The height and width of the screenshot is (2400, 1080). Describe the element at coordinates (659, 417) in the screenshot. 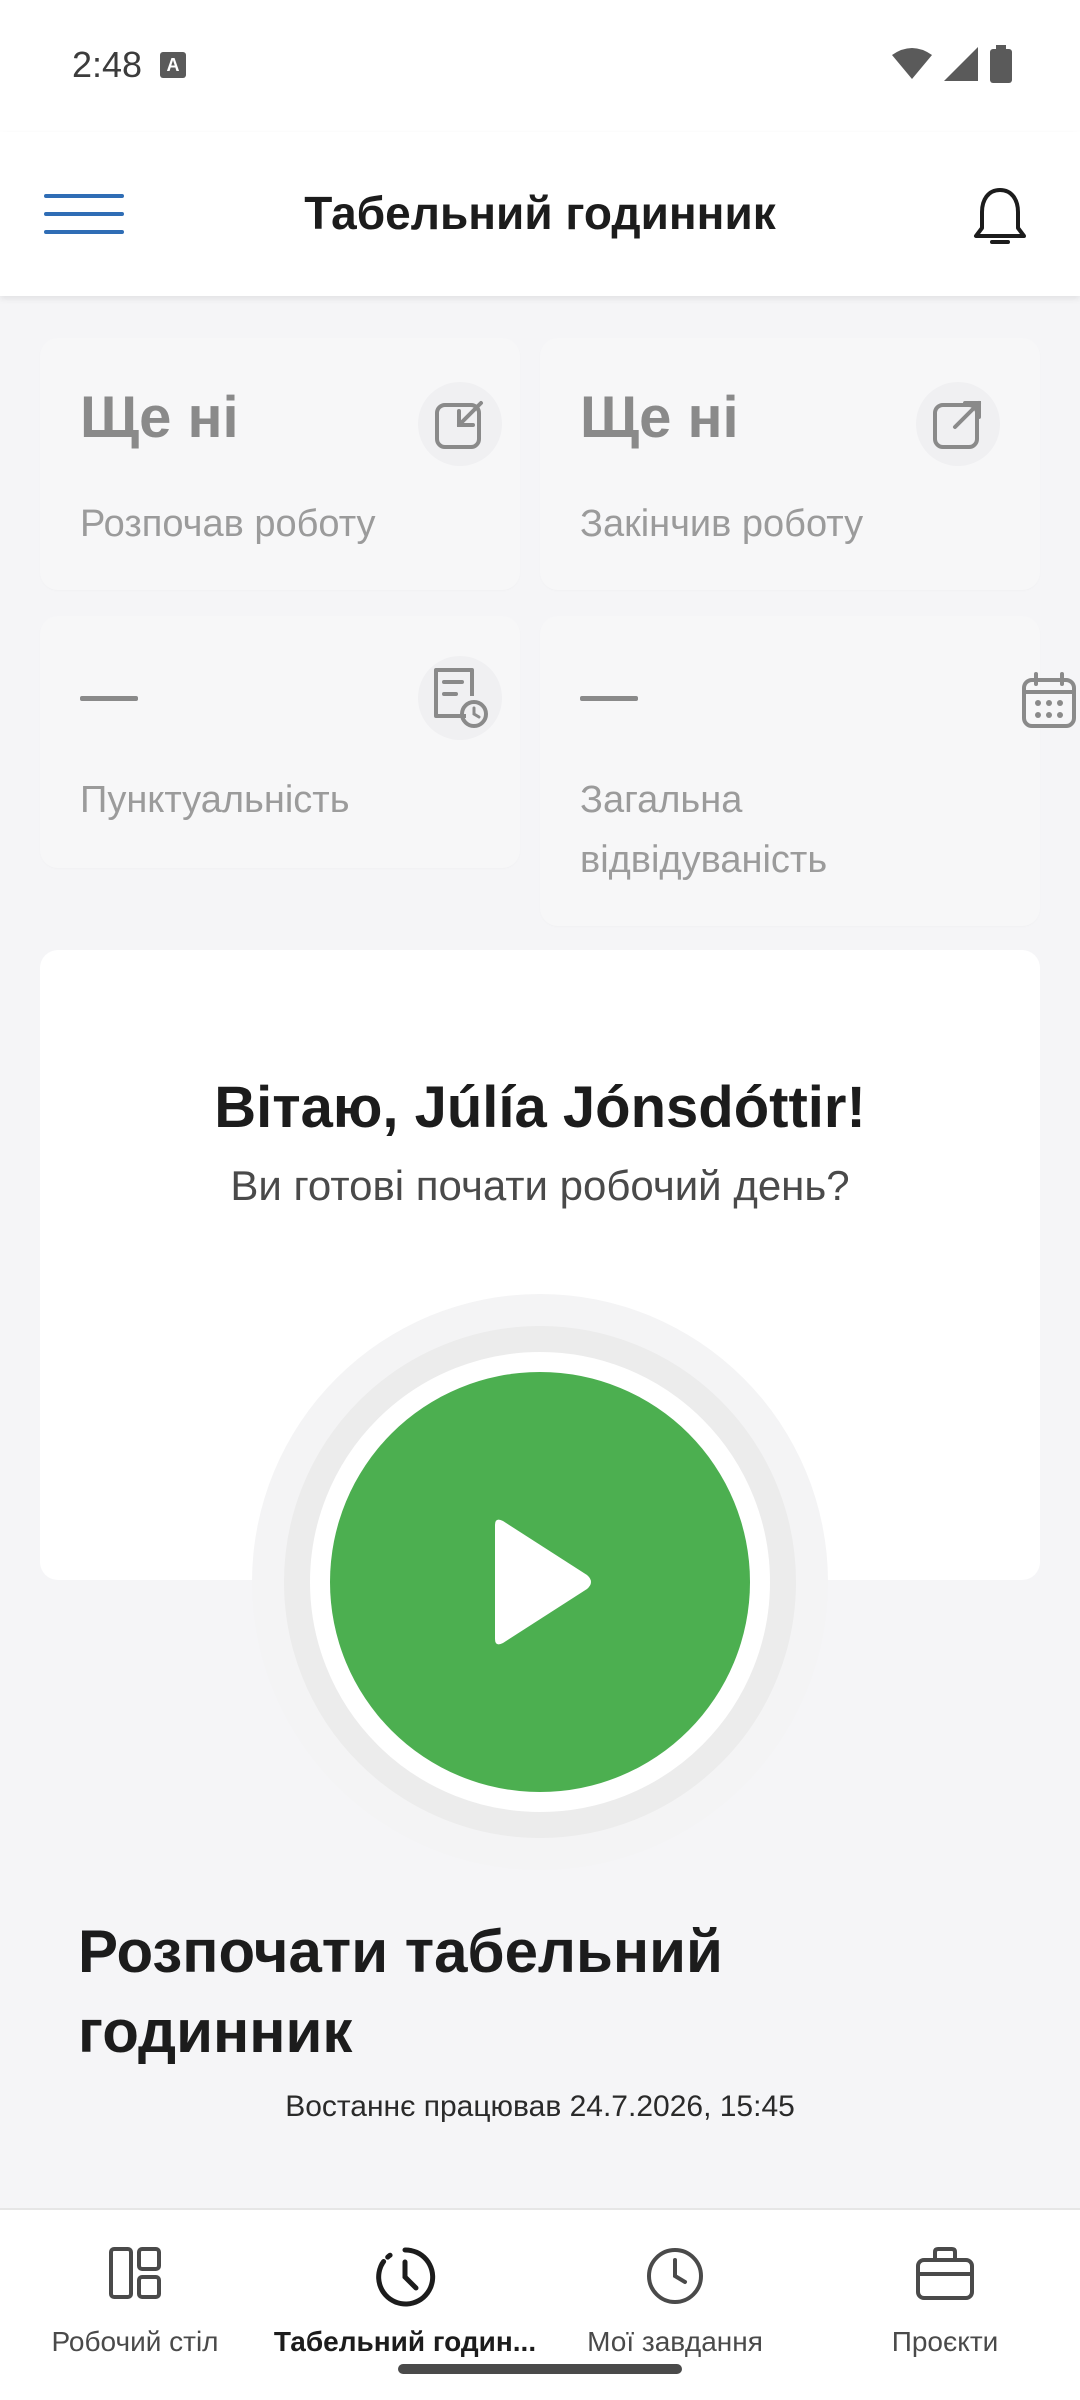

I see `finished-value: Ще ні` at that location.